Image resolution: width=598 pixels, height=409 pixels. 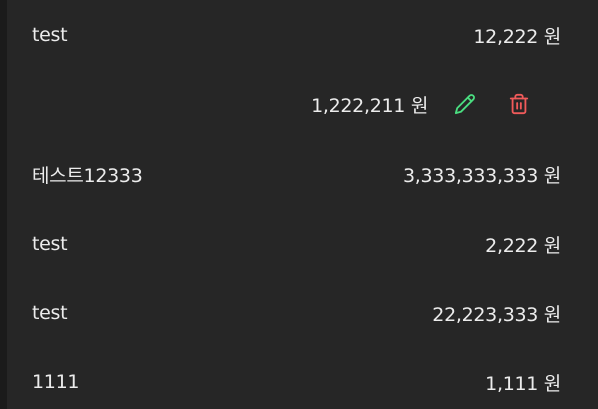 I want to click on expense-amount: 2,222 원, so click(x=523, y=245).